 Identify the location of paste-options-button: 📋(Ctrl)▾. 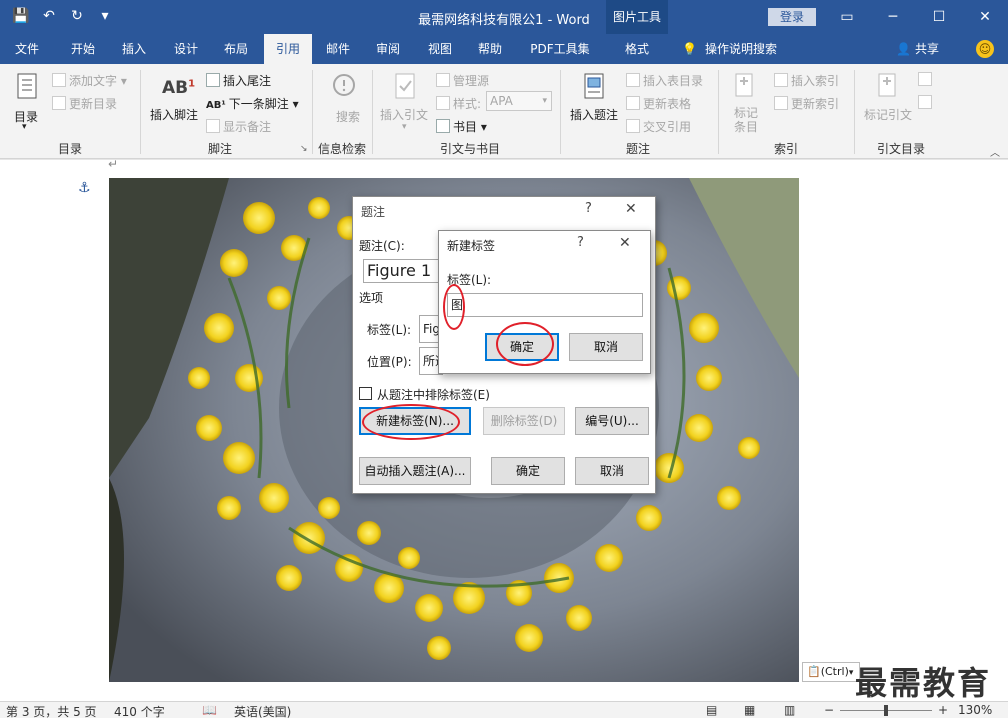
(831, 672).